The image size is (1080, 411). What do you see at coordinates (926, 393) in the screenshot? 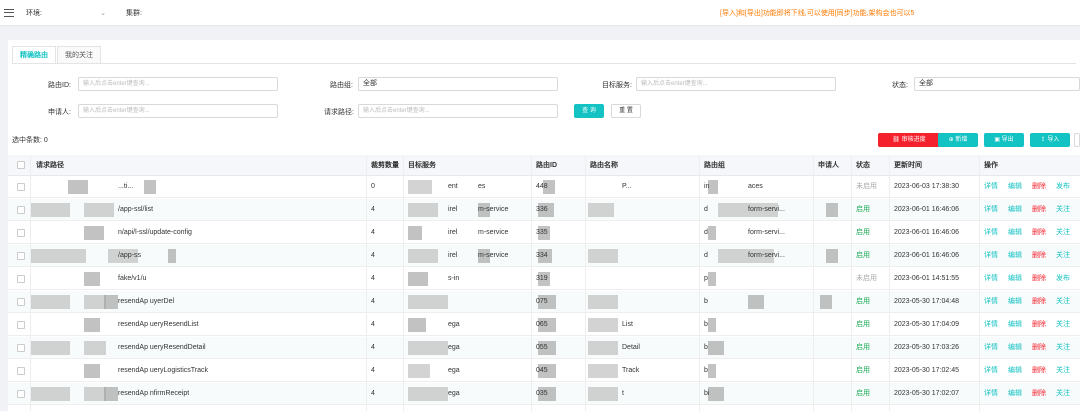
I see `cell-update-time: 2023-05-30 17:02:07` at bounding box center [926, 393].